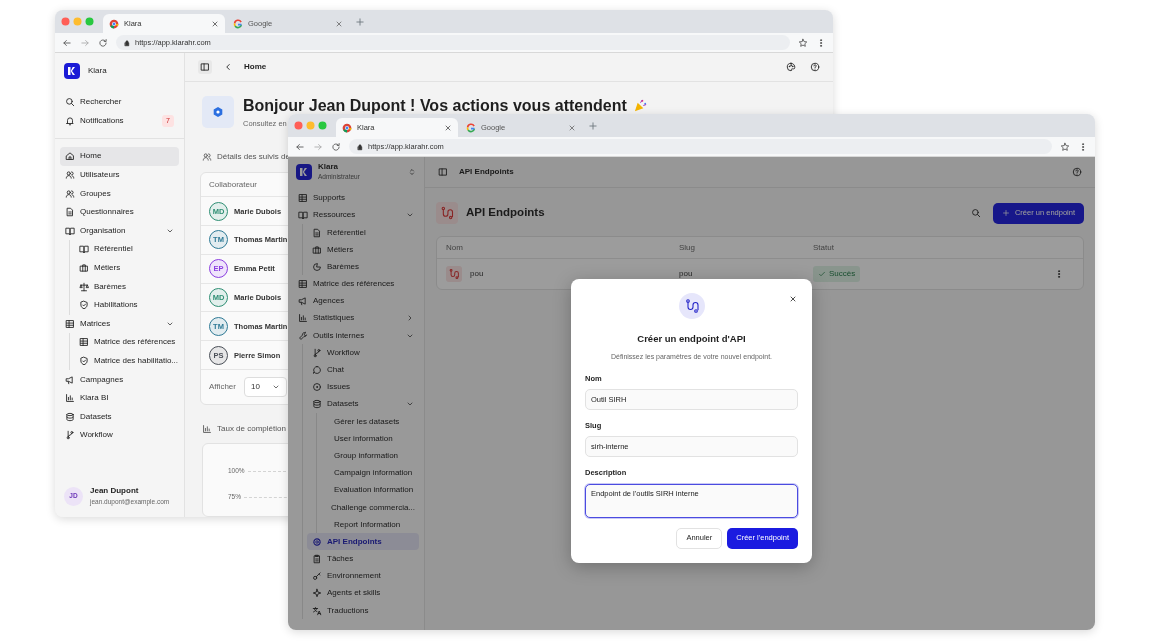 The width and height of the screenshot is (1161, 641). What do you see at coordinates (435, 105) in the screenshot?
I see `greeting-title: Bonjour Jean Dupont ! Vos actions vous attendent` at bounding box center [435, 105].